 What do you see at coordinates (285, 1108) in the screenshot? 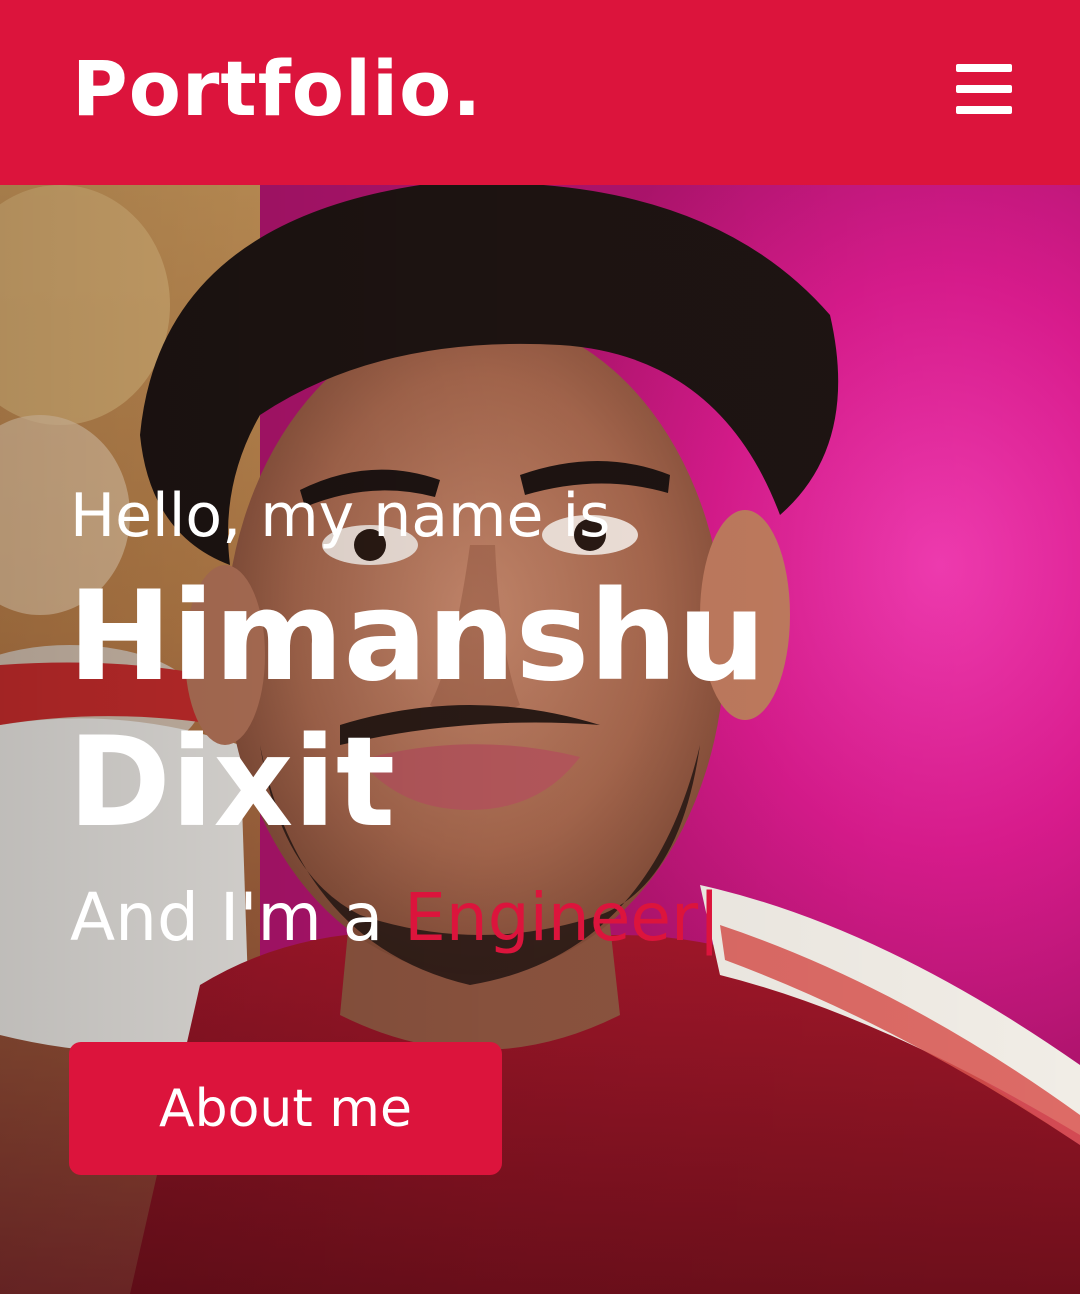
I see `about-me-button: About me` at bounding box center [285, 1108].